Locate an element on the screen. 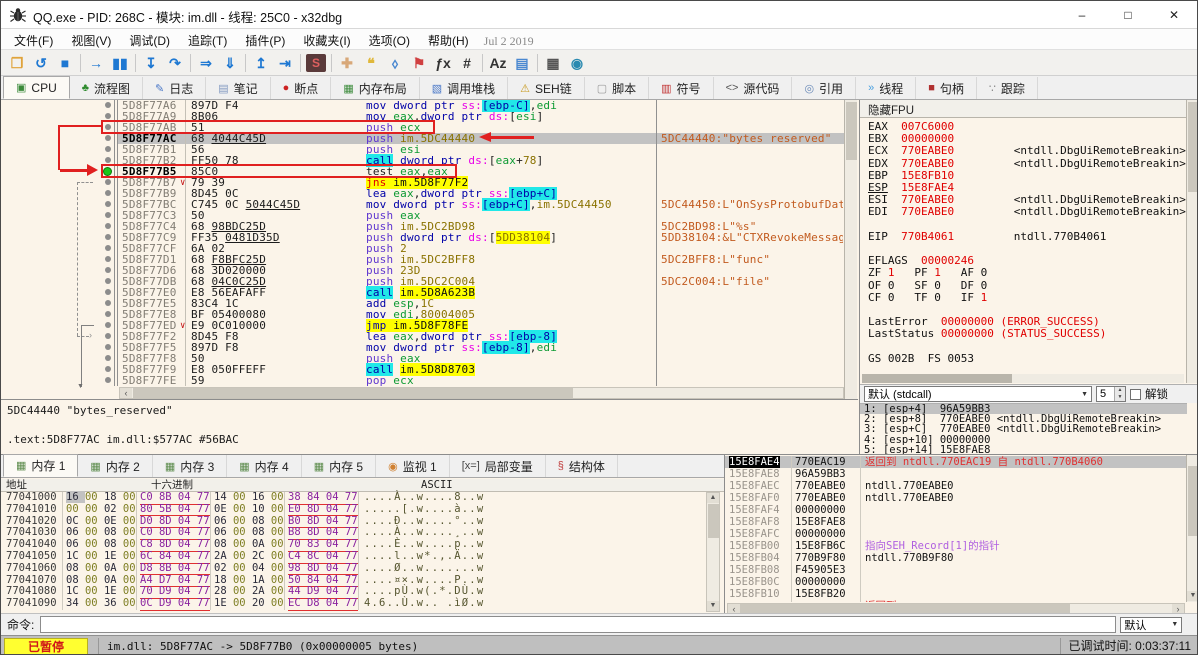 This screenshot has height=655, width=1198. register-line: LastStatus 00000000 (STATUS_SUCCESS) is located at coordinates (1023, 334).